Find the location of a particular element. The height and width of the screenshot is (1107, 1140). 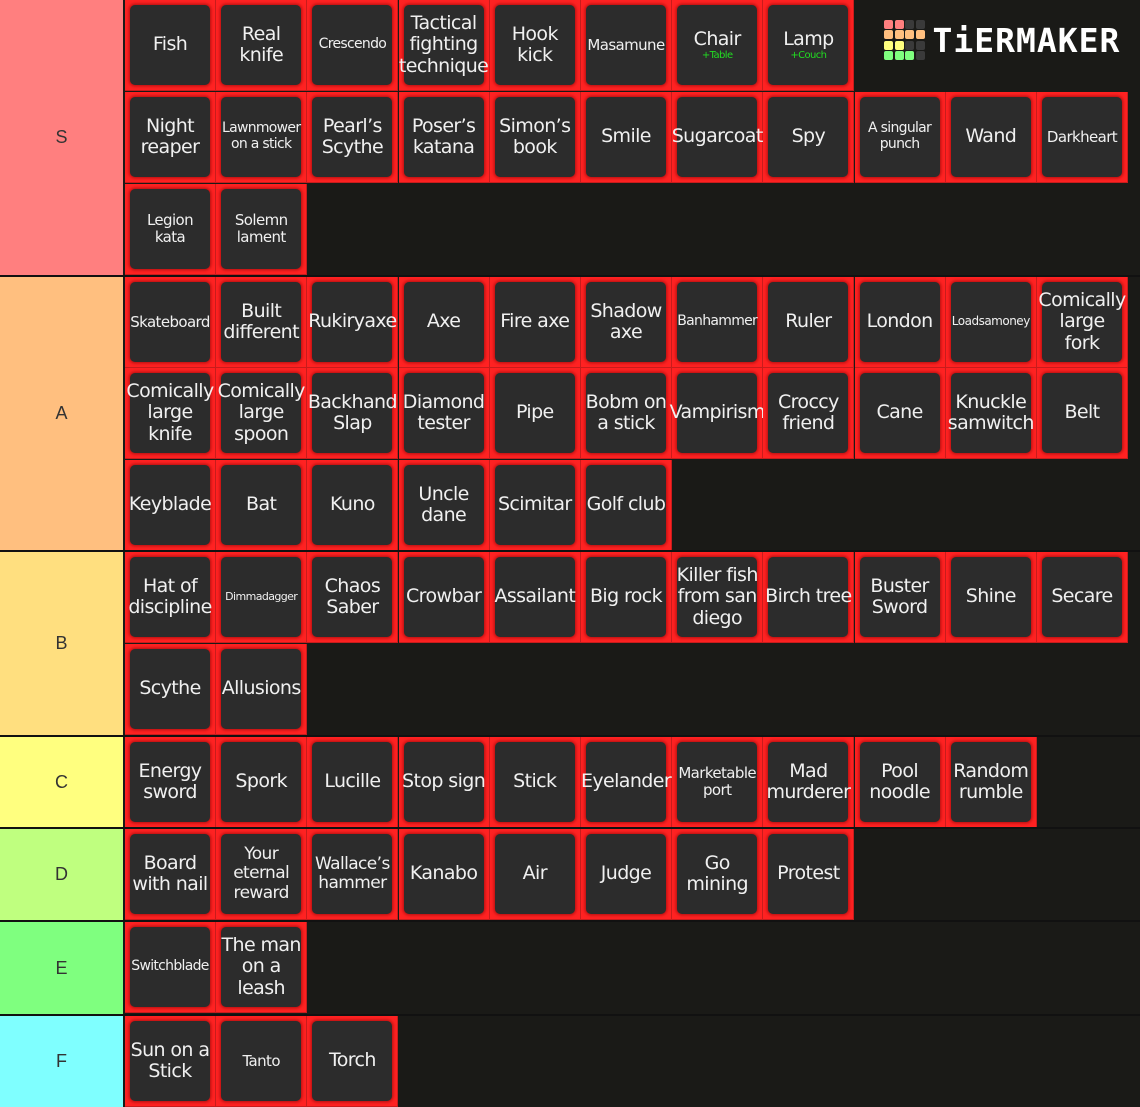

tier-item-dimmadagger: Dimmadagger is located at coordinates (262, 597).